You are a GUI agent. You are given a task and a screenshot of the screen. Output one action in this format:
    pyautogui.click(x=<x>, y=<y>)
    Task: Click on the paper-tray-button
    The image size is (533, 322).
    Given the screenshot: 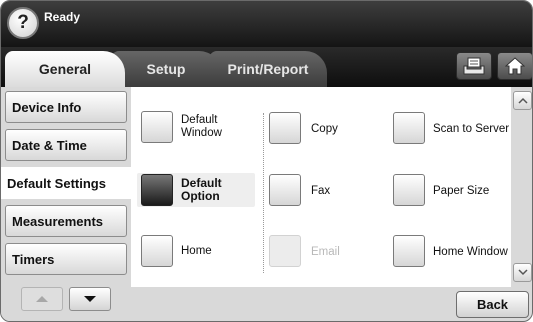 What is the action you would take?
    pyautogui.click(x=474, y=66)
    